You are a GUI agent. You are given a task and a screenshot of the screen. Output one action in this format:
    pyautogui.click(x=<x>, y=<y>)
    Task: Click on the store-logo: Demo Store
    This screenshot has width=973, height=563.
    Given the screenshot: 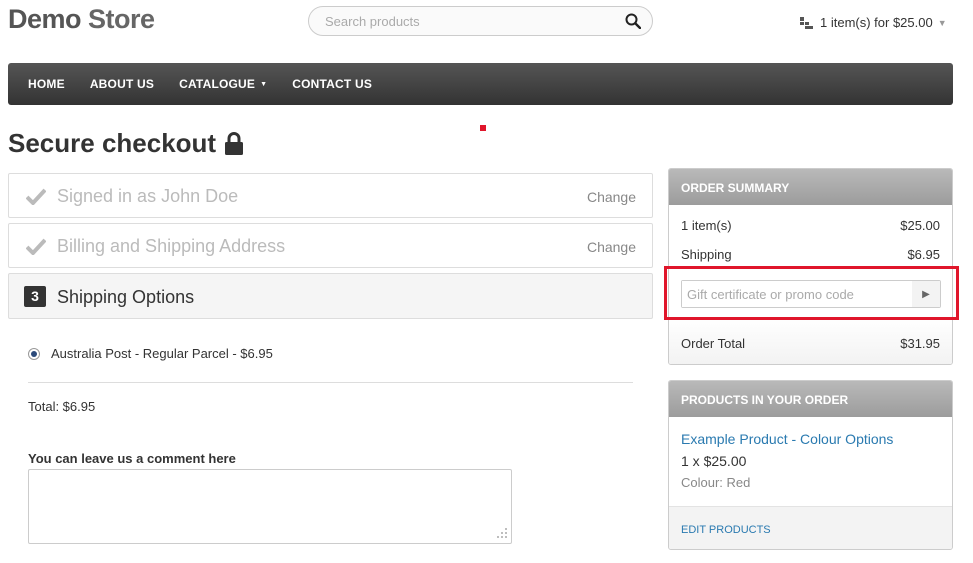 What is the action you would take?
    pyautogui.click(x=81, y=19)
    